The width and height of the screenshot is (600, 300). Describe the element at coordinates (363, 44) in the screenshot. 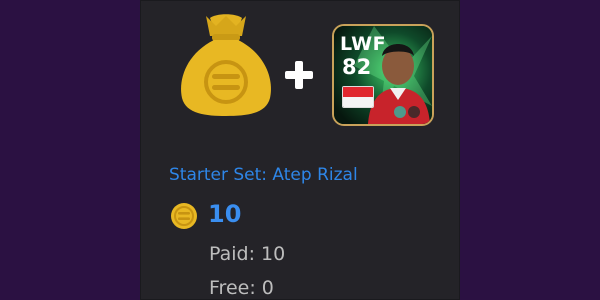

I see `player-position: LWF` at that location.